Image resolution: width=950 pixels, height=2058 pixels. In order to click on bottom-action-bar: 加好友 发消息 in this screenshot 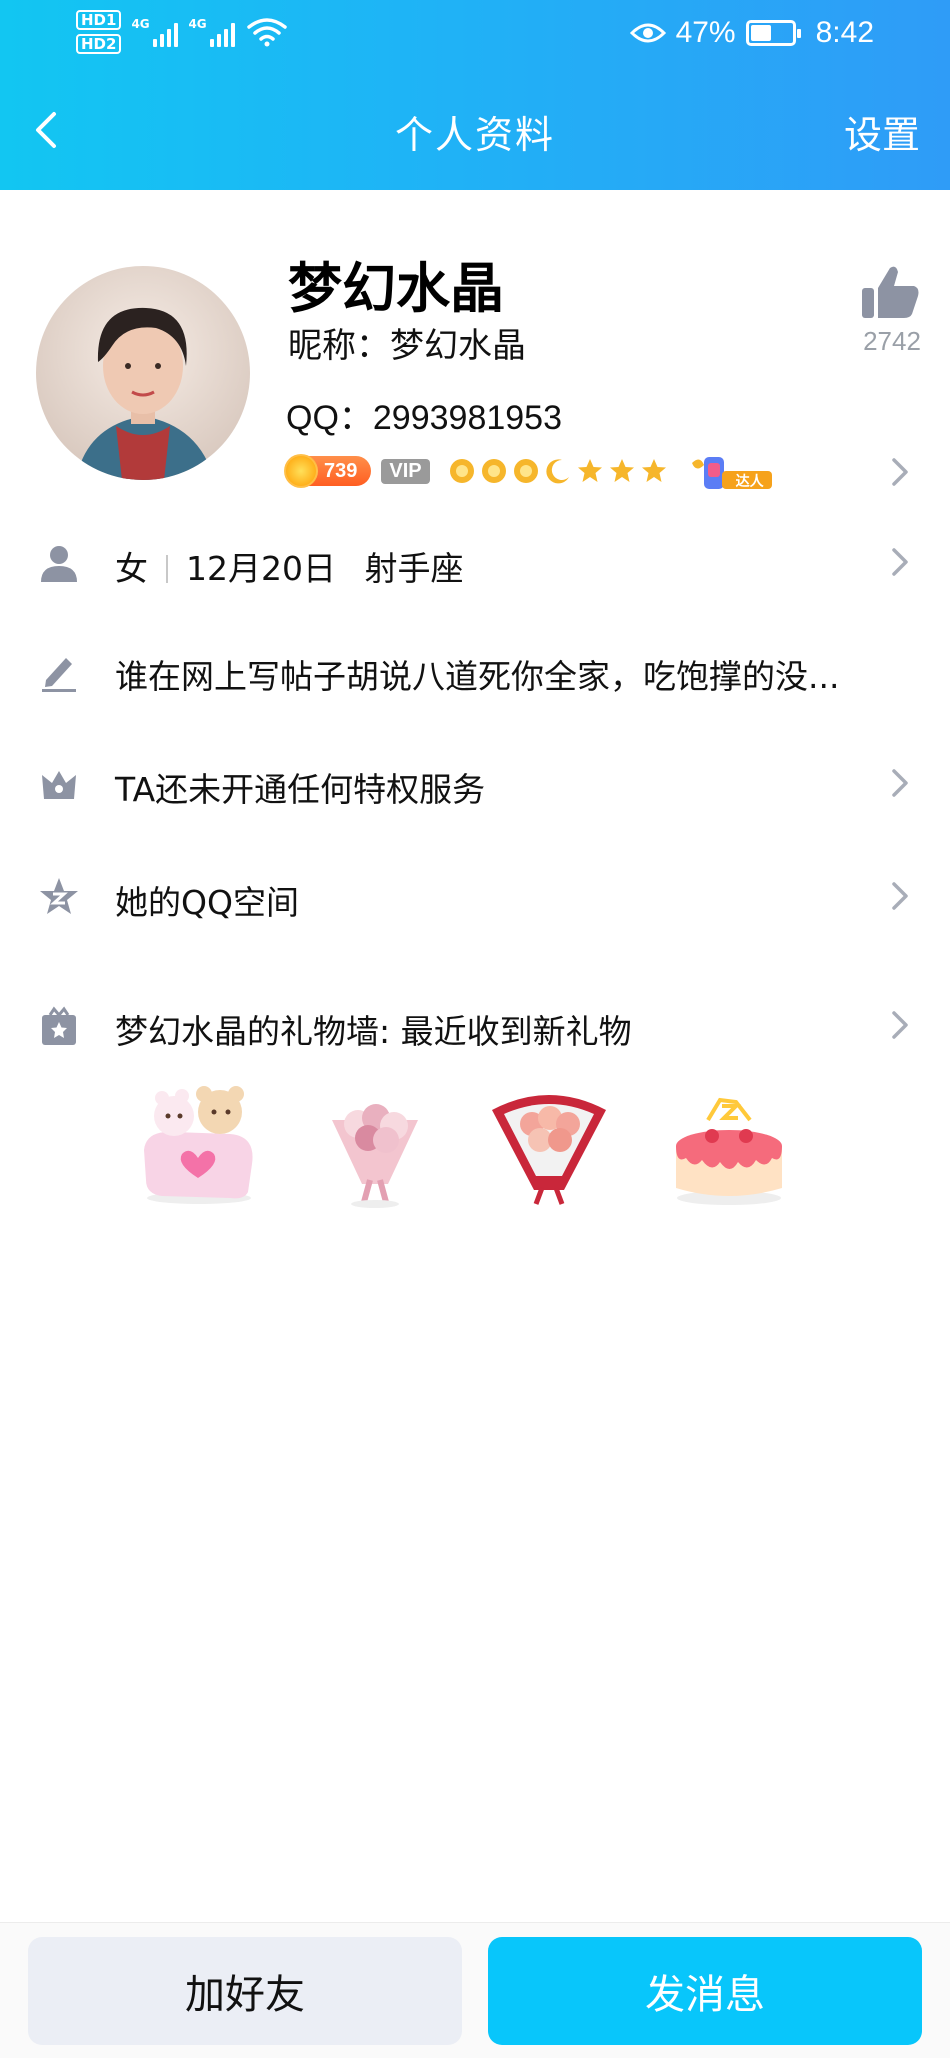, I will do `click(475, 1990)`.